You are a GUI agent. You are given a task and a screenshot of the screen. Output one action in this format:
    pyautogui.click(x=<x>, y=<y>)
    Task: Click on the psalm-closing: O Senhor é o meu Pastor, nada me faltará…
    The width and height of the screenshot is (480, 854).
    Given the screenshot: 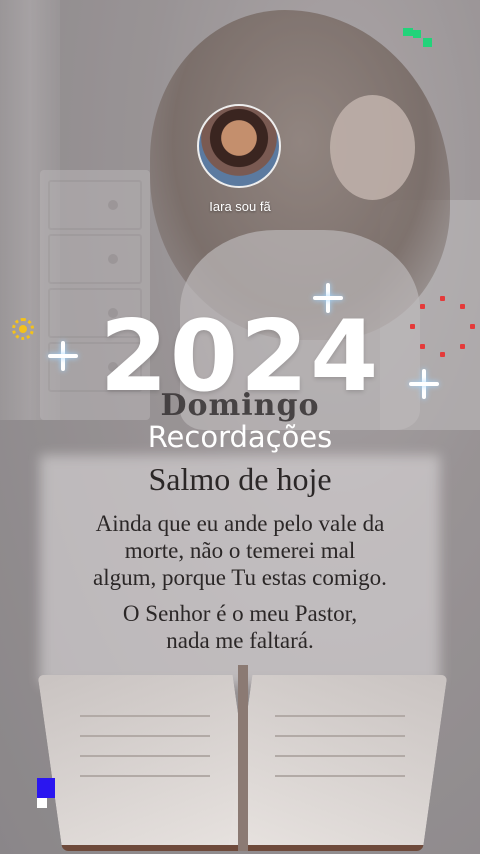 What is the action you would take?
    pyautogui.click(x=240, y=627)
    